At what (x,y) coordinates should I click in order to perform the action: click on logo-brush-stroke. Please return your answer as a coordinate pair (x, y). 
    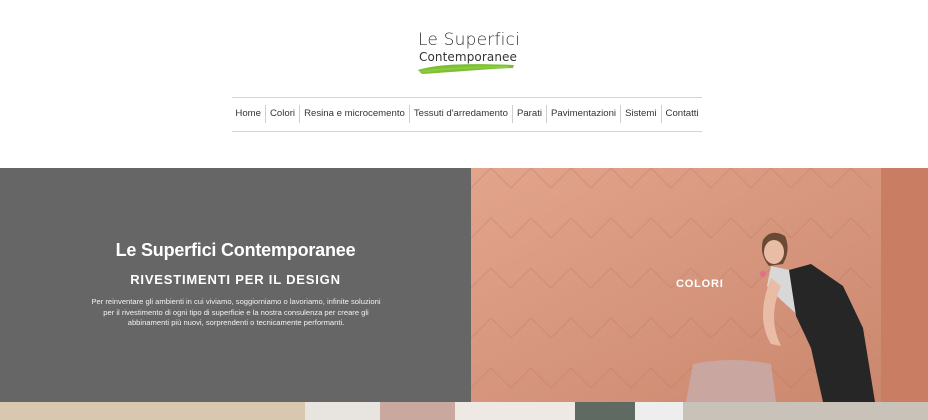
    Looking at the image, I should click on (466, 69).